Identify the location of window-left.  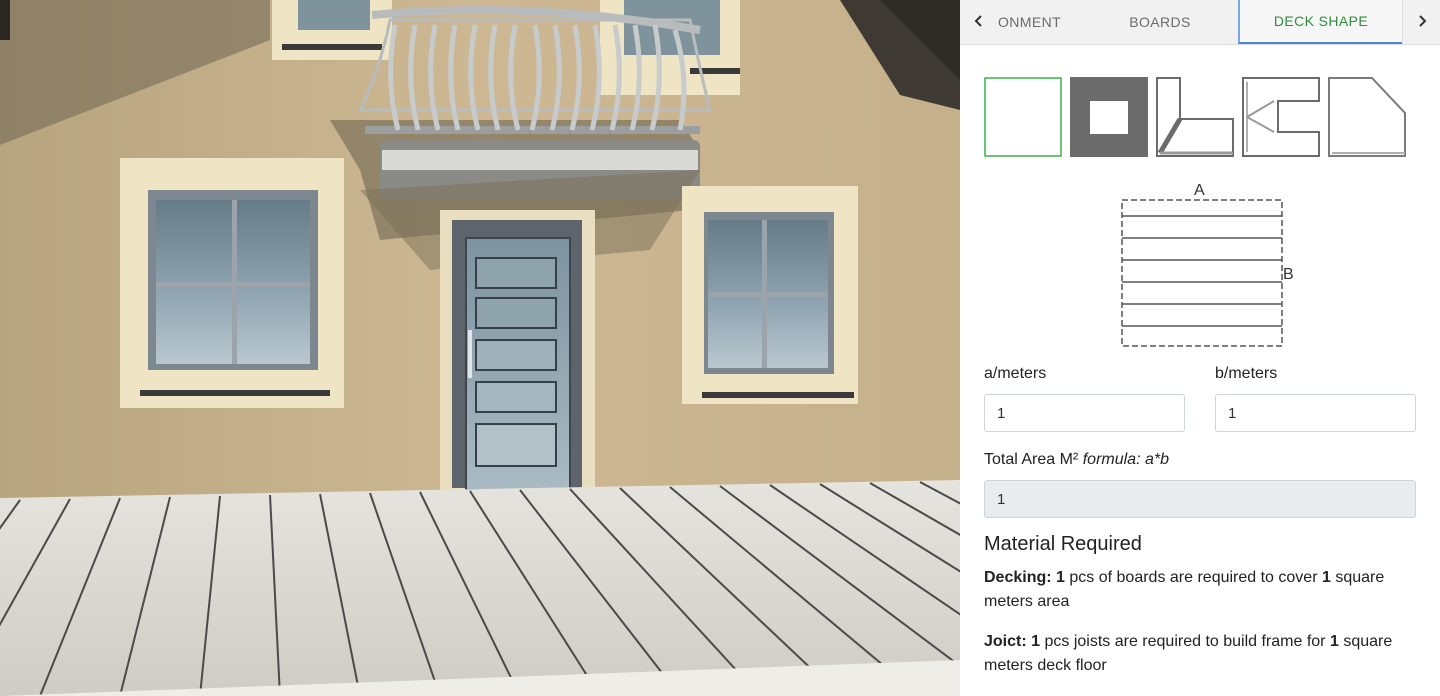
(232, 283).